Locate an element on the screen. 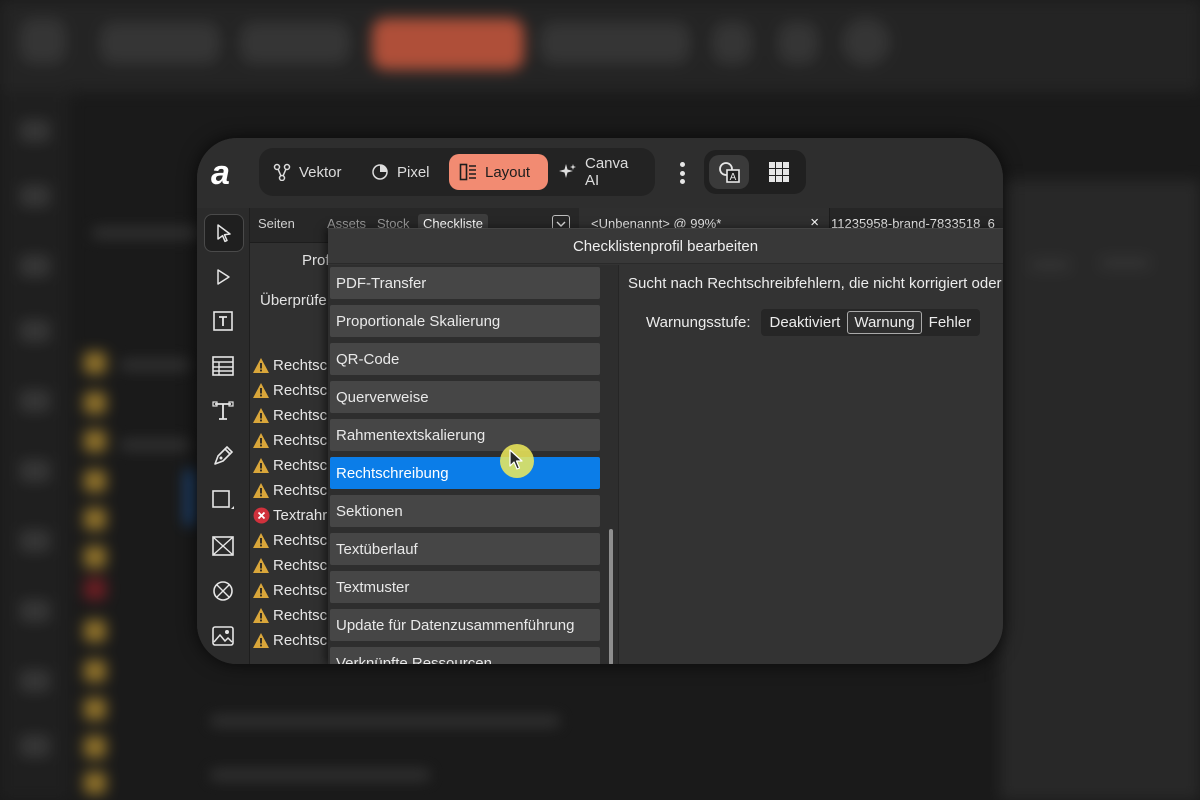 The image size is (1200, 800). table-tool-icon is located at coordinates (223, 366).